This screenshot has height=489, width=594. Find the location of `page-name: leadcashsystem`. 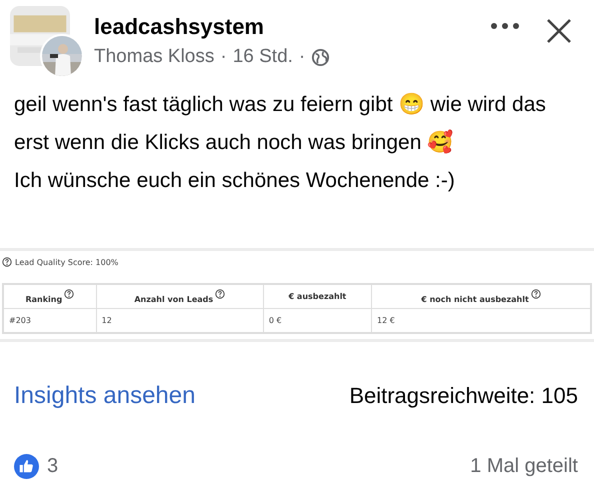

page-name: leadcashsystem is located at coordinates (179, 26).